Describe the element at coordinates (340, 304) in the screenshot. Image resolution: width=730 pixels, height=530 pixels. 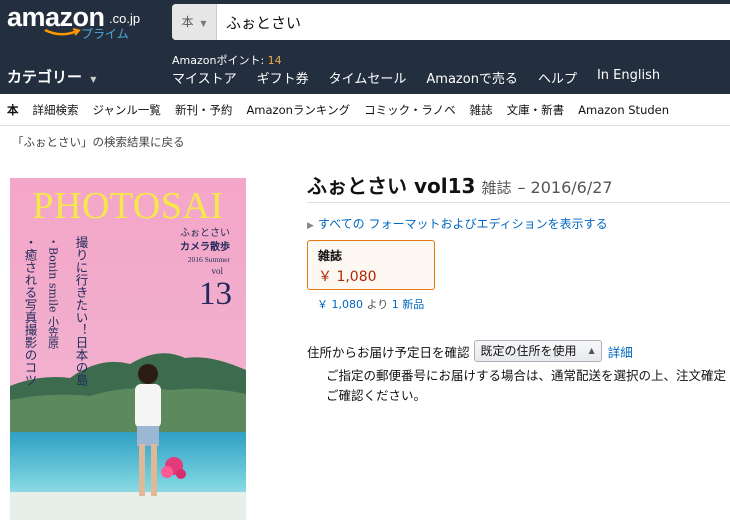
I see `offer-price: ￥ 1,080` at that location.